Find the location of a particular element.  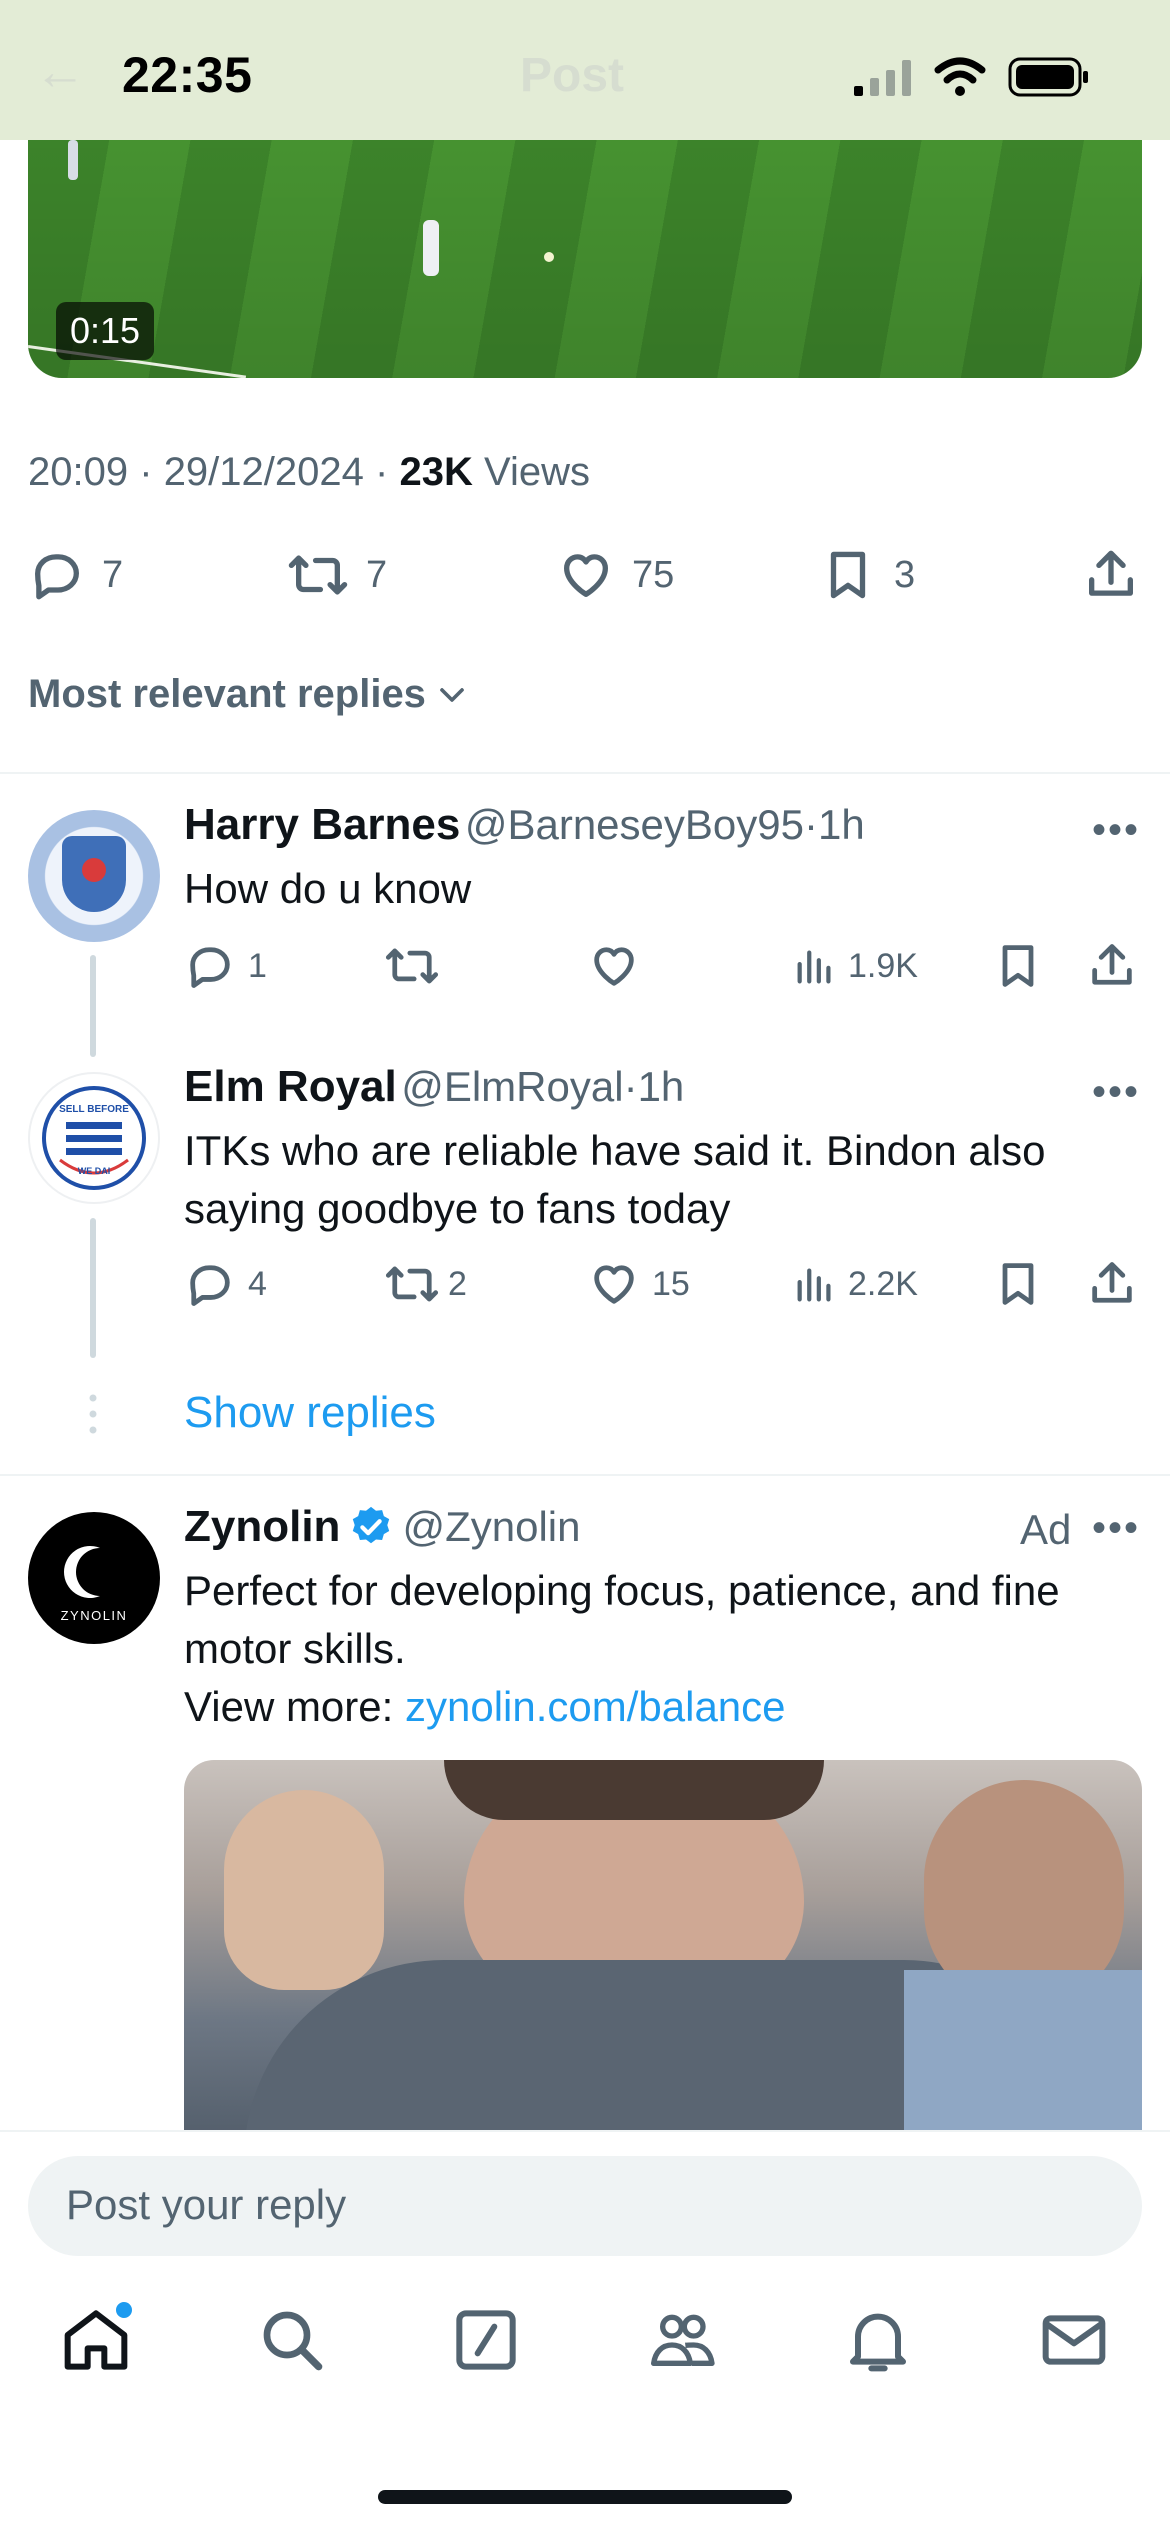

reply-button: 7 is located at coordinates (75, 575).